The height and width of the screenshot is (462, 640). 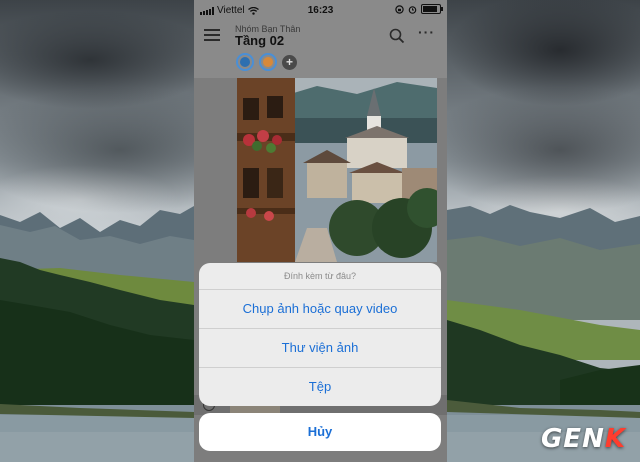 What do you see at coordinates (320, 387) in the screenshot?
I see `file-button: Tệp` at bounding box center [320, 387].